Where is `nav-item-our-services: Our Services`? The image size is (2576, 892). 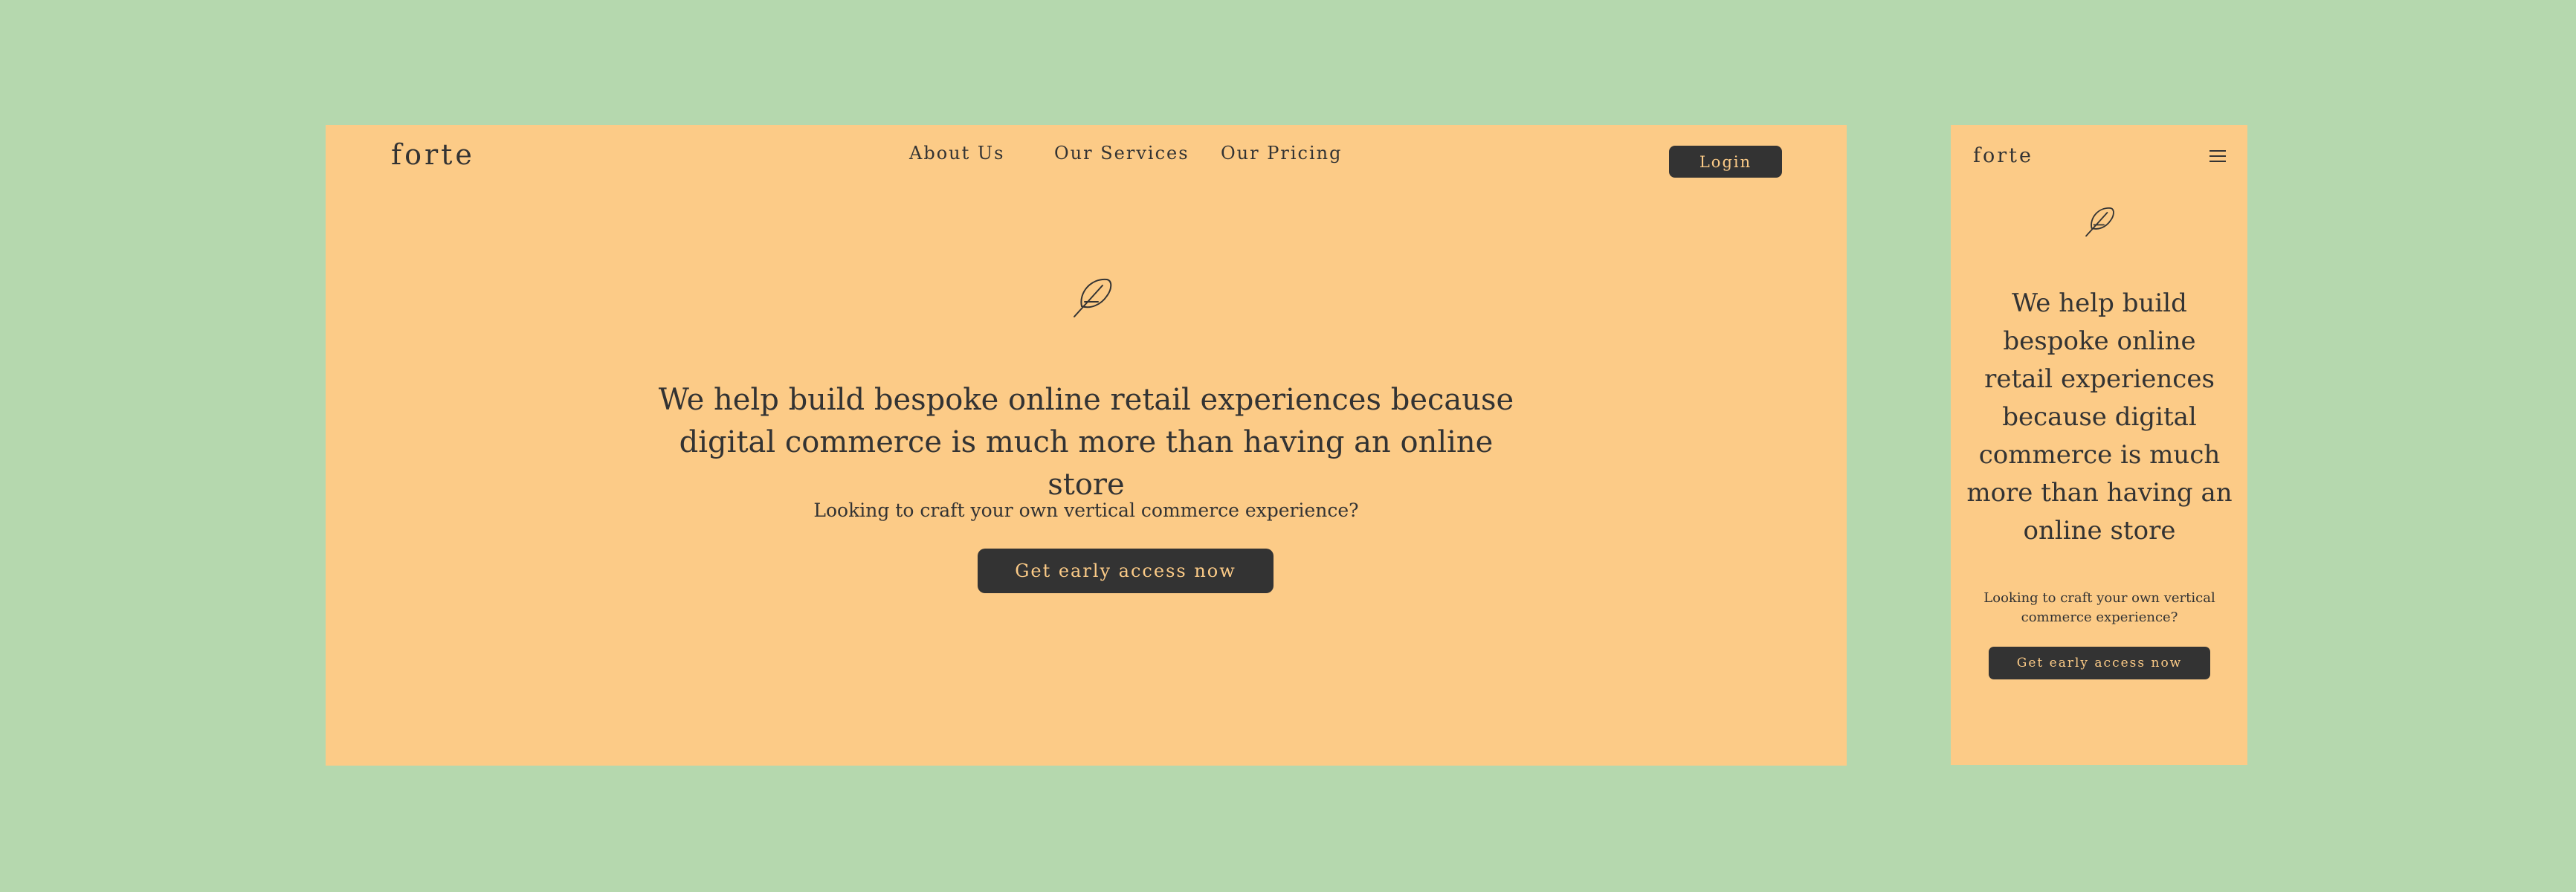 nav-item-our-services: Our Services is located at coordinates (1121, 153).